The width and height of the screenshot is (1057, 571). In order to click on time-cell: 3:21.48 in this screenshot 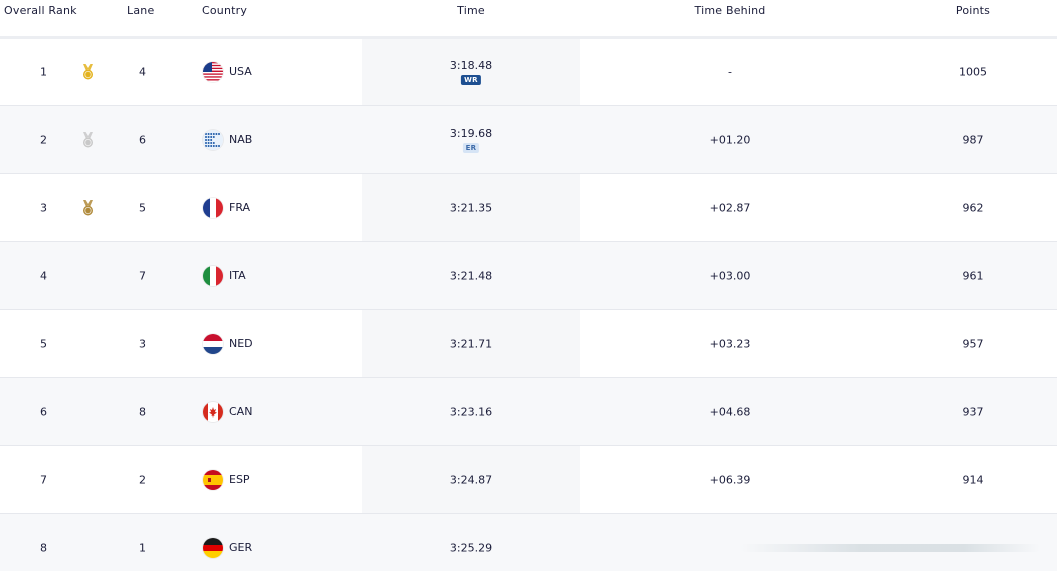, I will do `click(471, 275)`.